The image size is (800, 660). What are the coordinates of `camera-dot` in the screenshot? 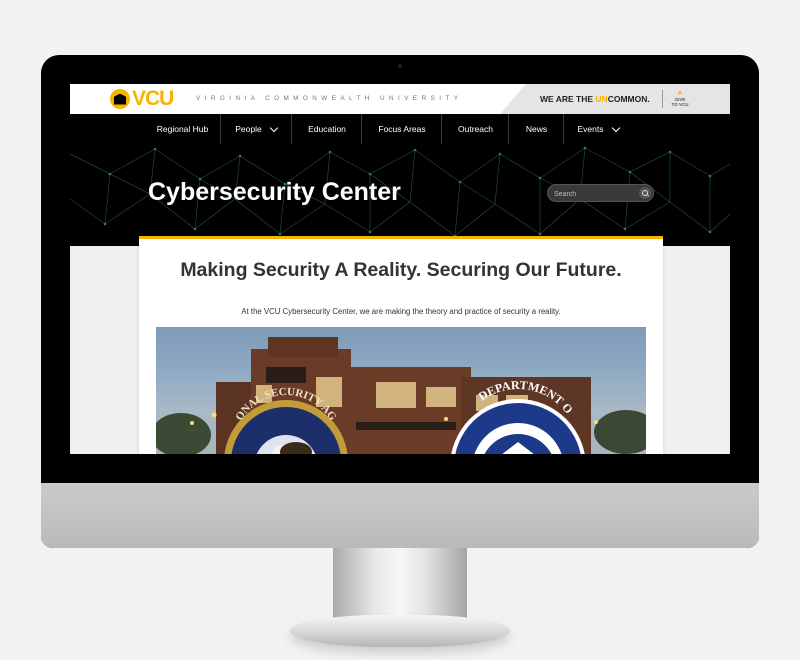 It's located at (400, 66).